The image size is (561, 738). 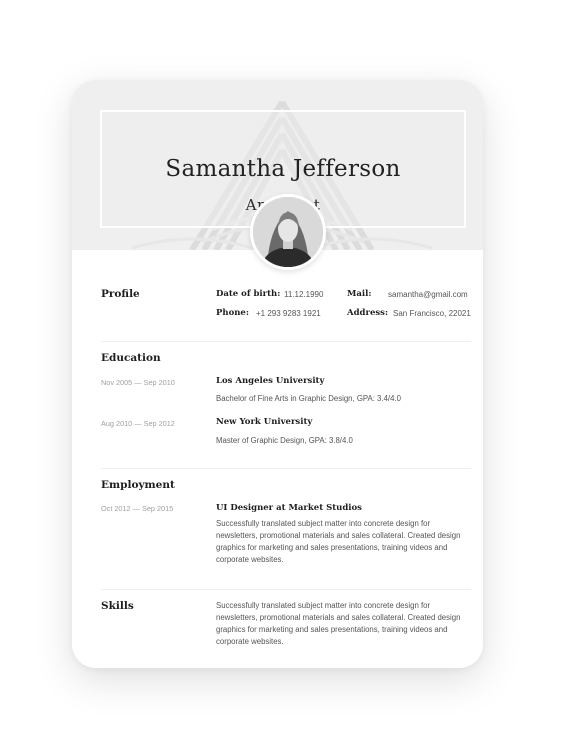 What do you see at coordinates (117, 606) in the screenshot?
I see `skills-heading: Skills` at bounding box center [117, 606].